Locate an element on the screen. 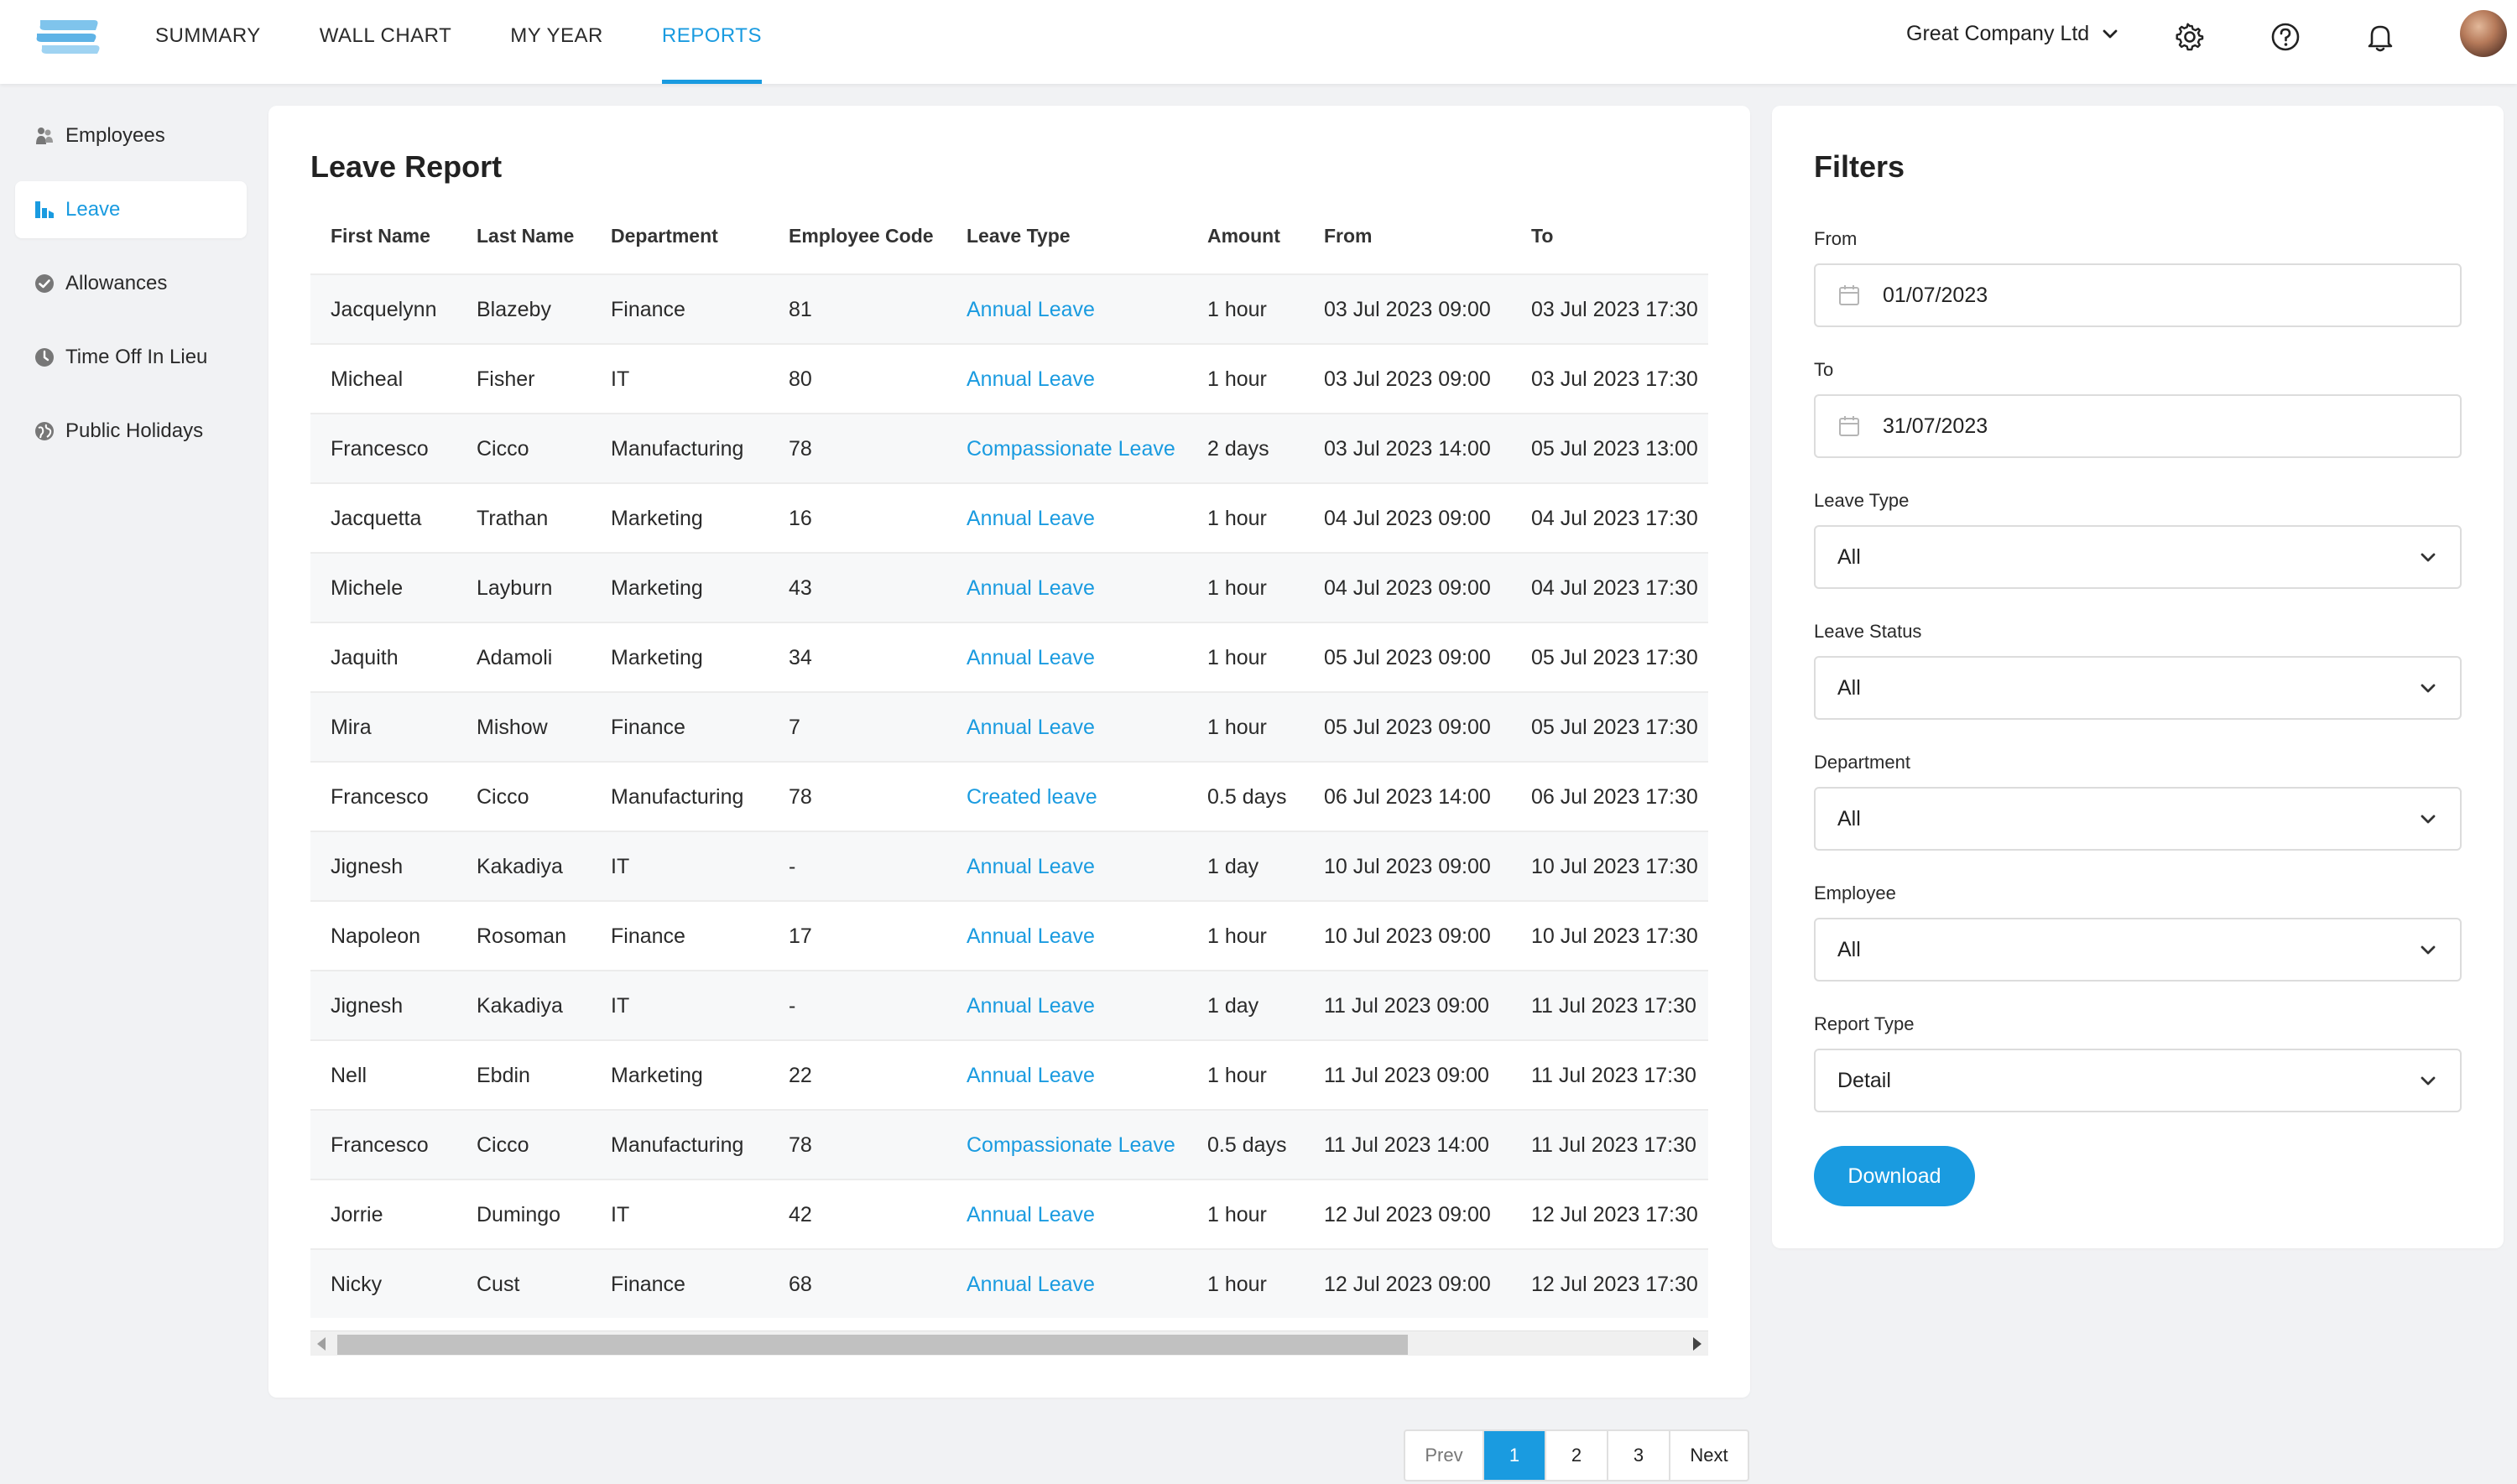 This screenshot has width=2517, height=1484. user-avatar is located at coordinates (2483, 33).